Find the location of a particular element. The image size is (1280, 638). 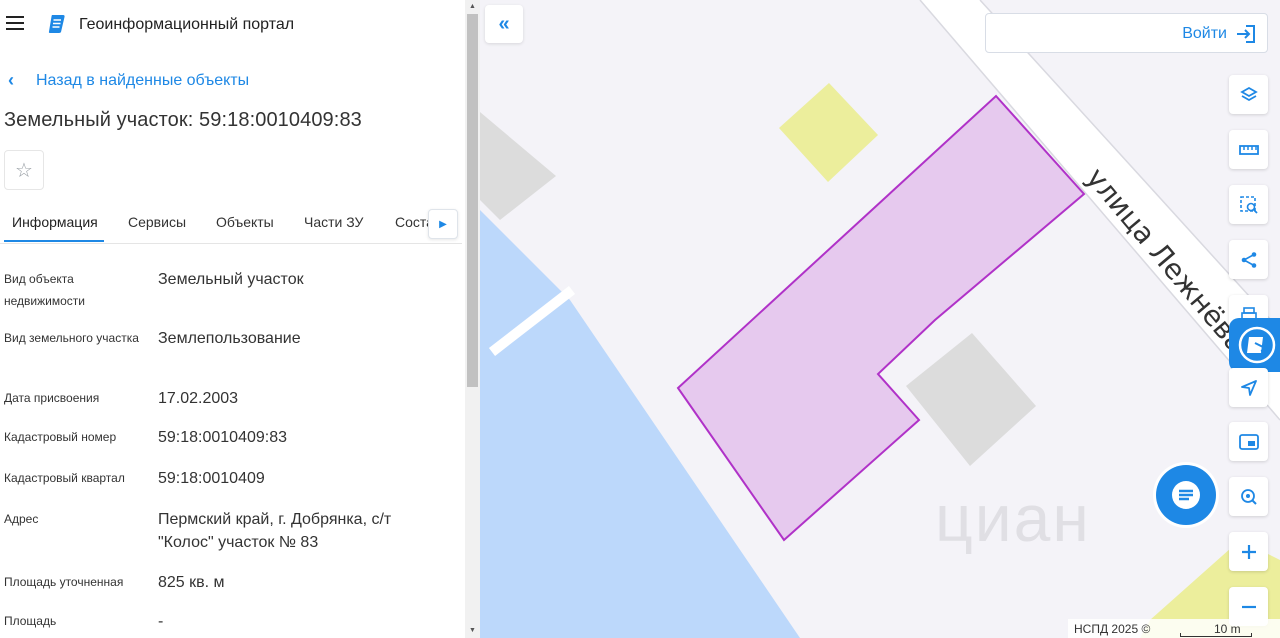

double-chevron-left-icon: « is located at coordinates (504, 23).